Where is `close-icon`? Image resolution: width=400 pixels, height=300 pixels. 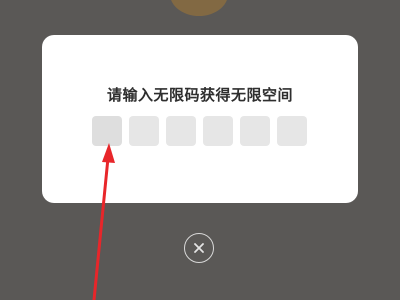
close-icon is located at coordinates (199, 248).